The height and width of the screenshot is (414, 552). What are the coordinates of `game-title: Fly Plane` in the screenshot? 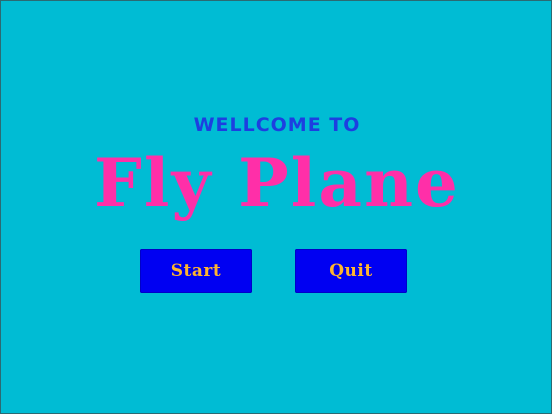 It's located at (277, 183).